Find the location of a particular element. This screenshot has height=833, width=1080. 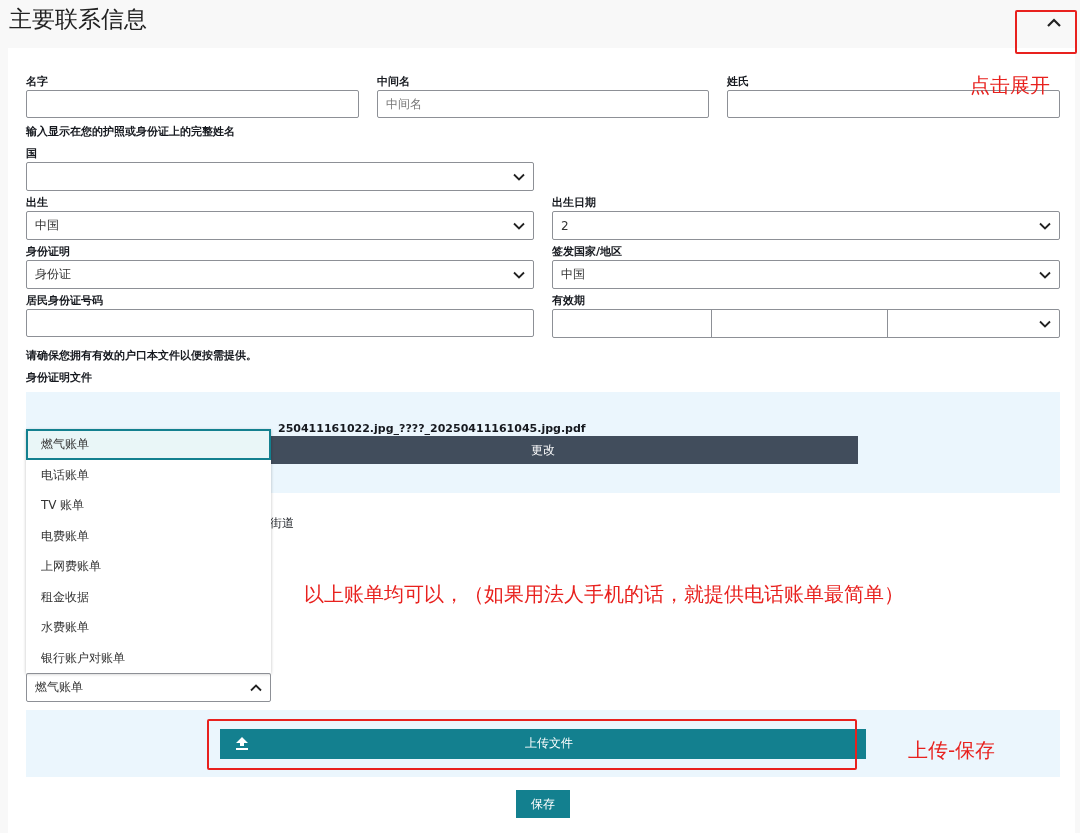

select-field: 2 is located at coordinates (806, 225).